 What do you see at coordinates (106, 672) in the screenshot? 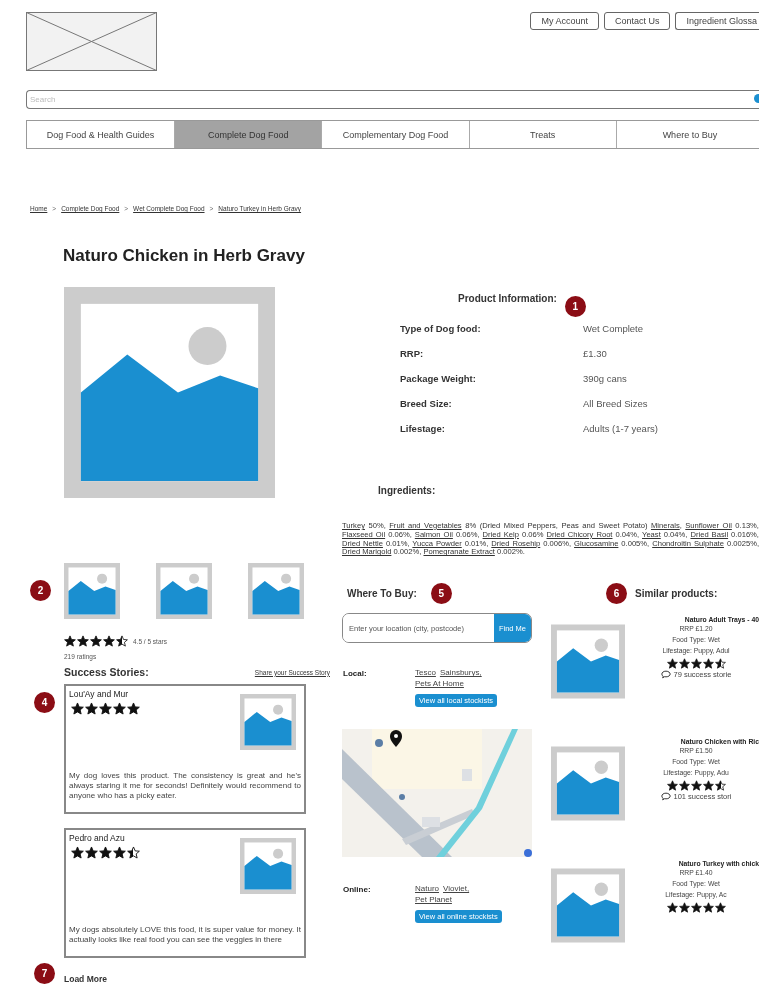
I see `section-heading: Success Stories:` at bounding box center [106, 672].